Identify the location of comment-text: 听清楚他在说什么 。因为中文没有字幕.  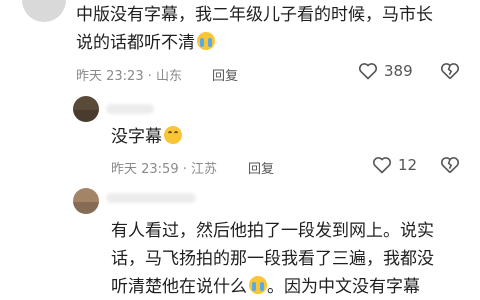
(265, 286).